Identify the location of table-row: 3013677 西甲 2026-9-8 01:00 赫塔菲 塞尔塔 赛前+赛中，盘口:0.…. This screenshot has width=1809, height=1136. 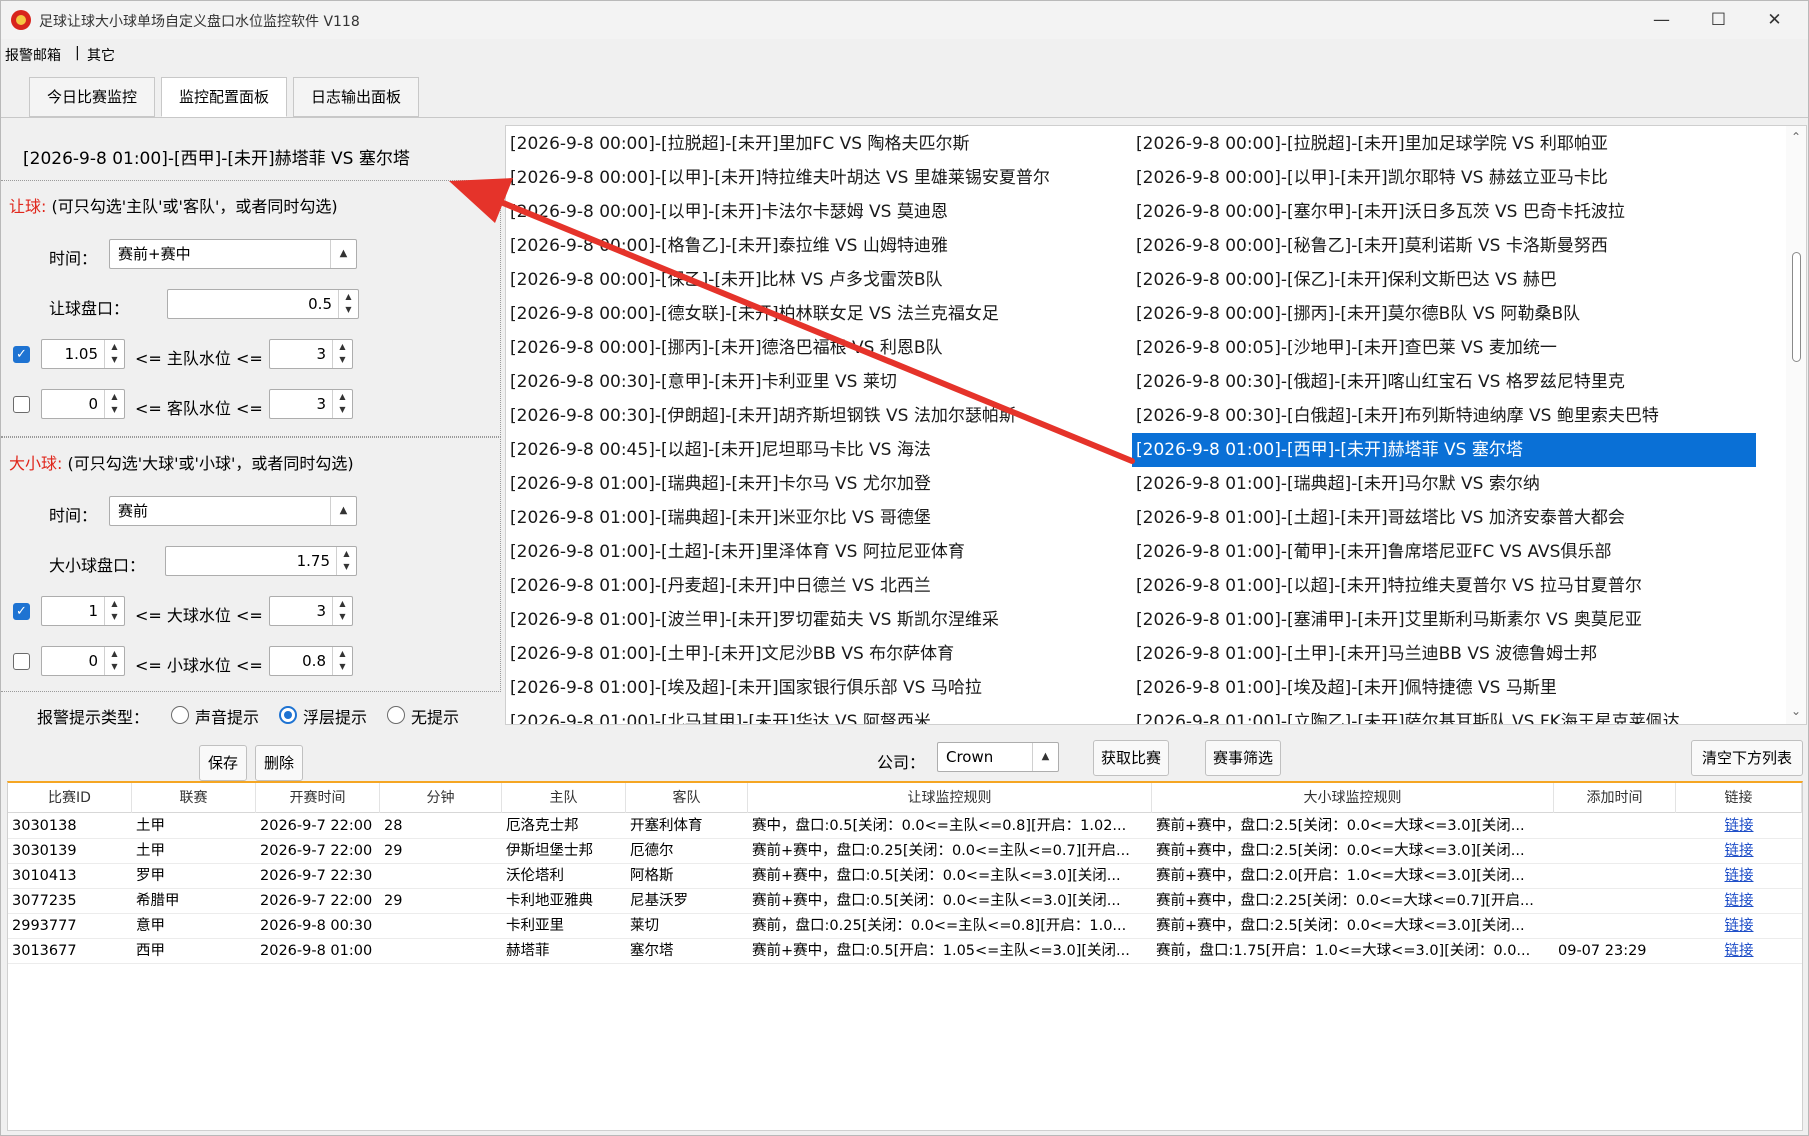
(905, 951).